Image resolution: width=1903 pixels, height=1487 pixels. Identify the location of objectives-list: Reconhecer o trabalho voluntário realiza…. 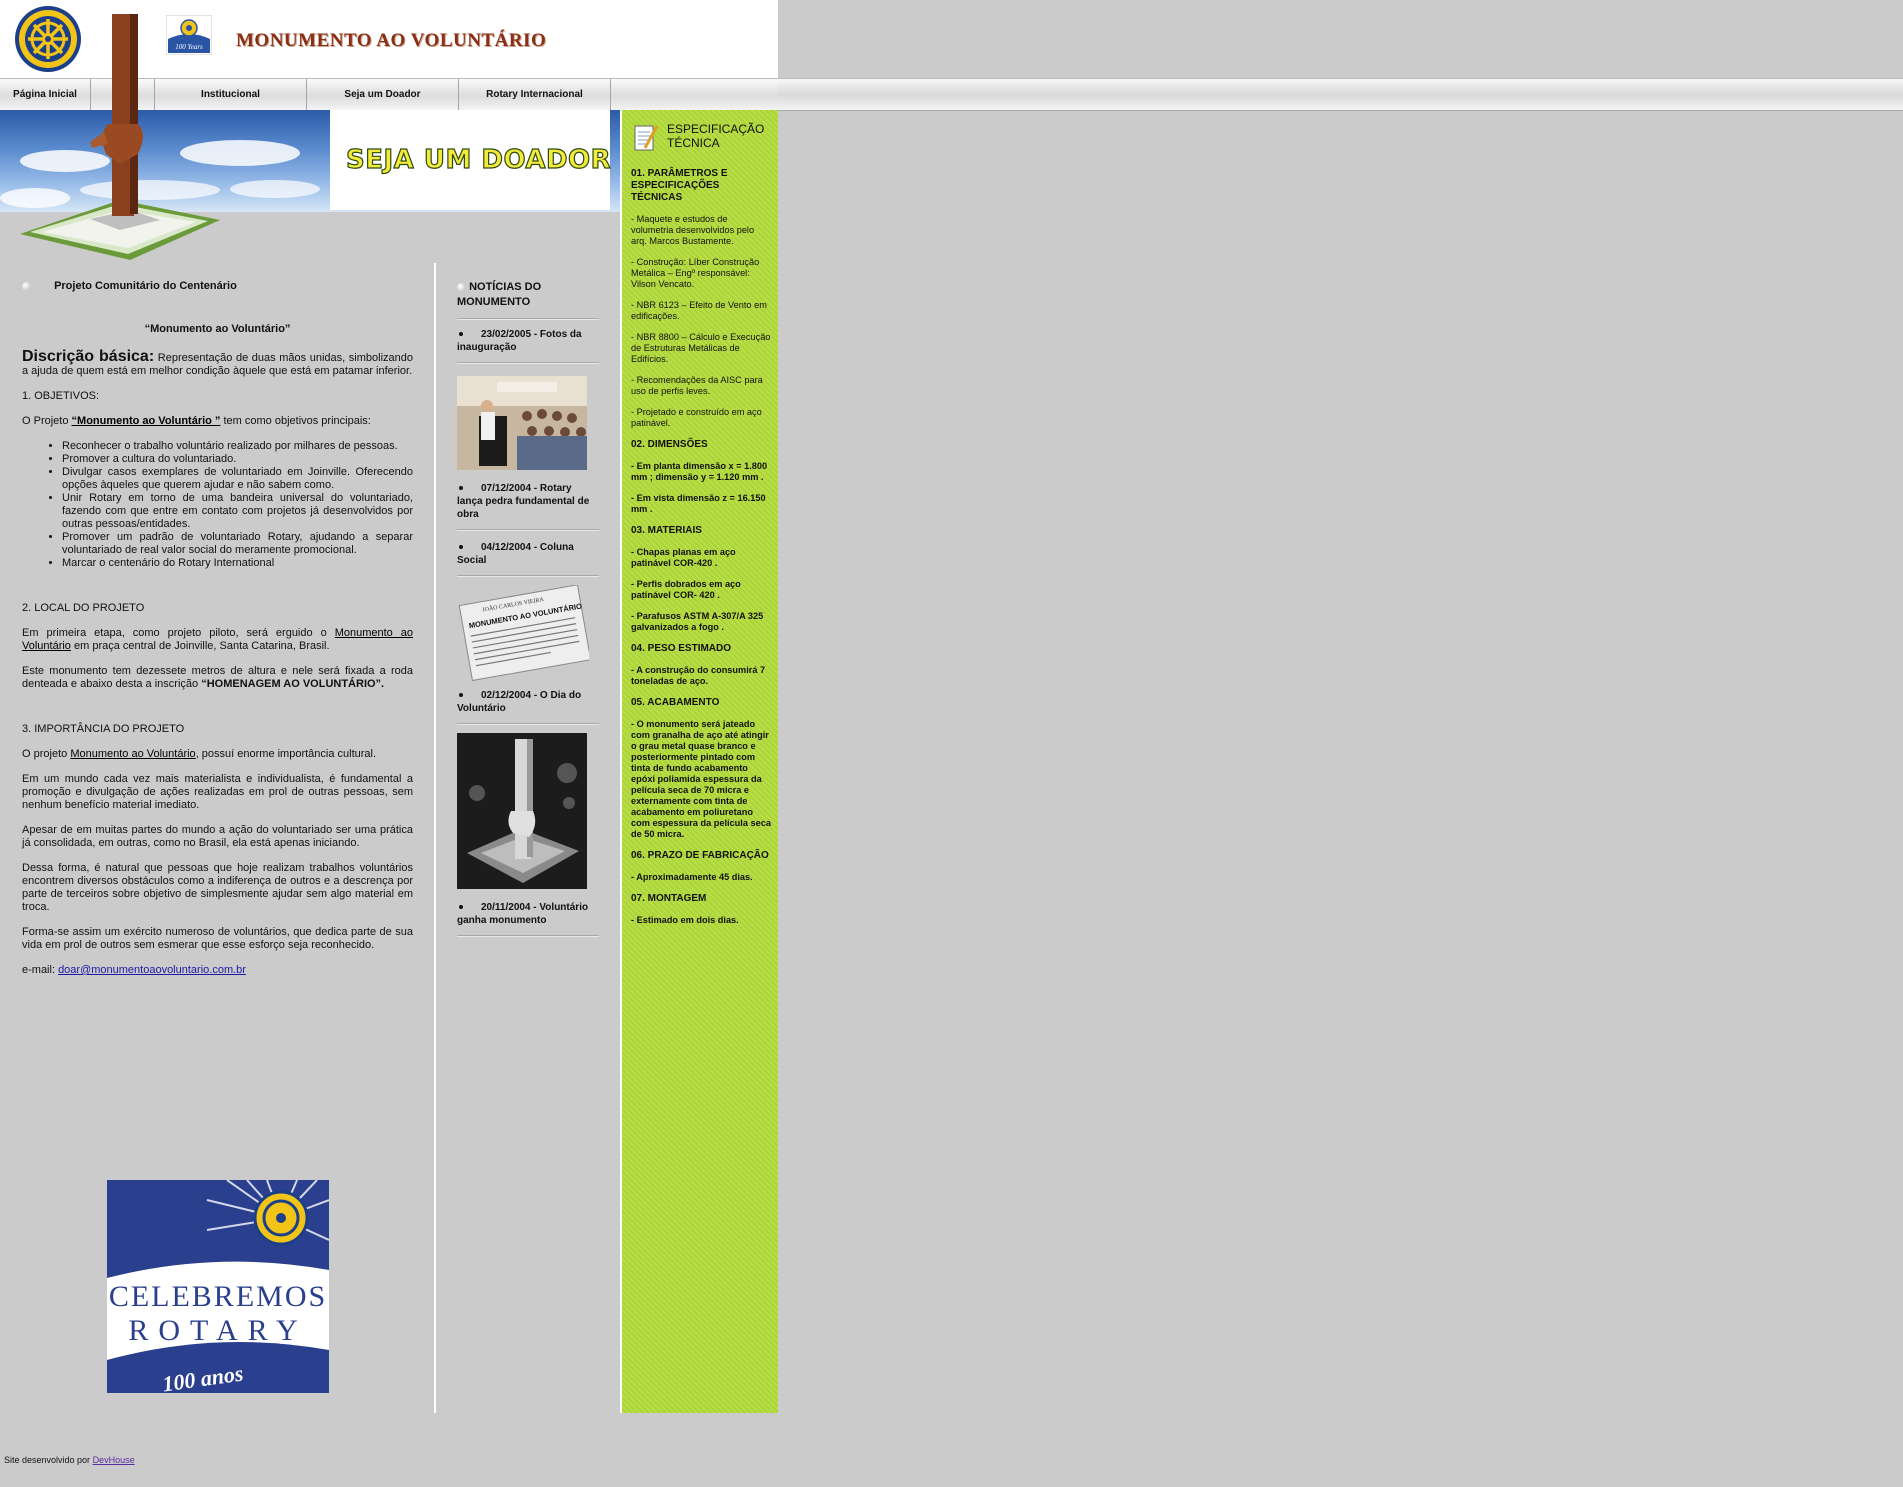
(217, 505).